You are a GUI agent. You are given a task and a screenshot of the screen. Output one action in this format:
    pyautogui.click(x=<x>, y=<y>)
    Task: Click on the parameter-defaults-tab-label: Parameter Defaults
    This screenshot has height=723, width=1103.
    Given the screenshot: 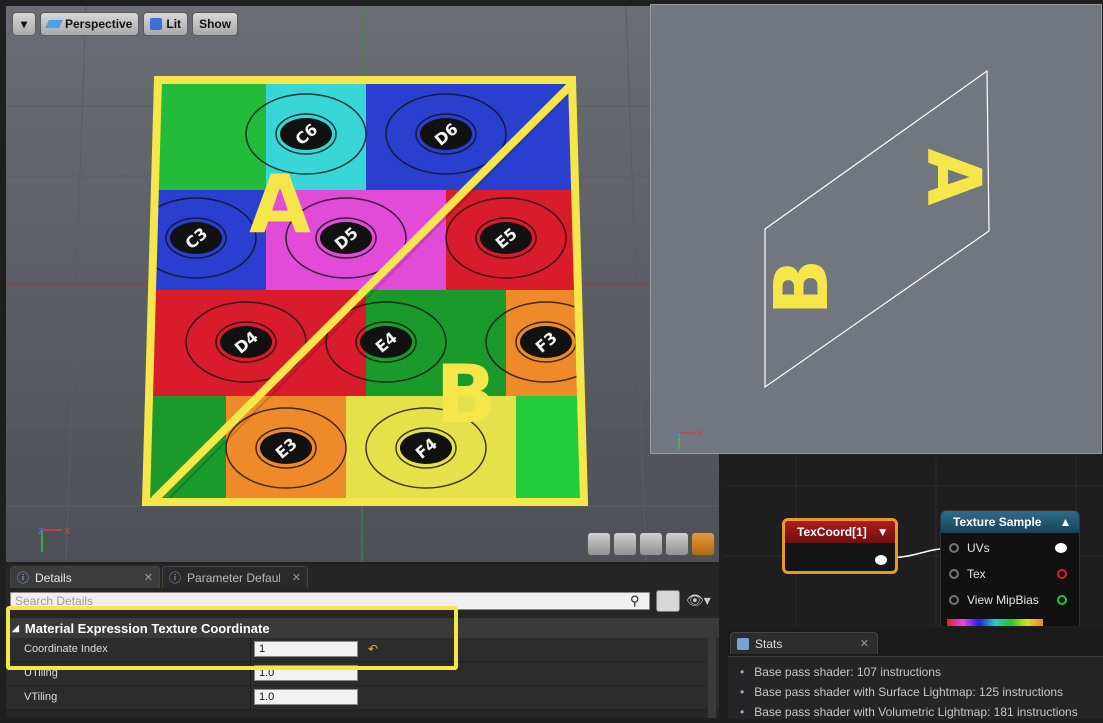 What is the action you would take?
    pyautogui.click(x=233, y=577)
    